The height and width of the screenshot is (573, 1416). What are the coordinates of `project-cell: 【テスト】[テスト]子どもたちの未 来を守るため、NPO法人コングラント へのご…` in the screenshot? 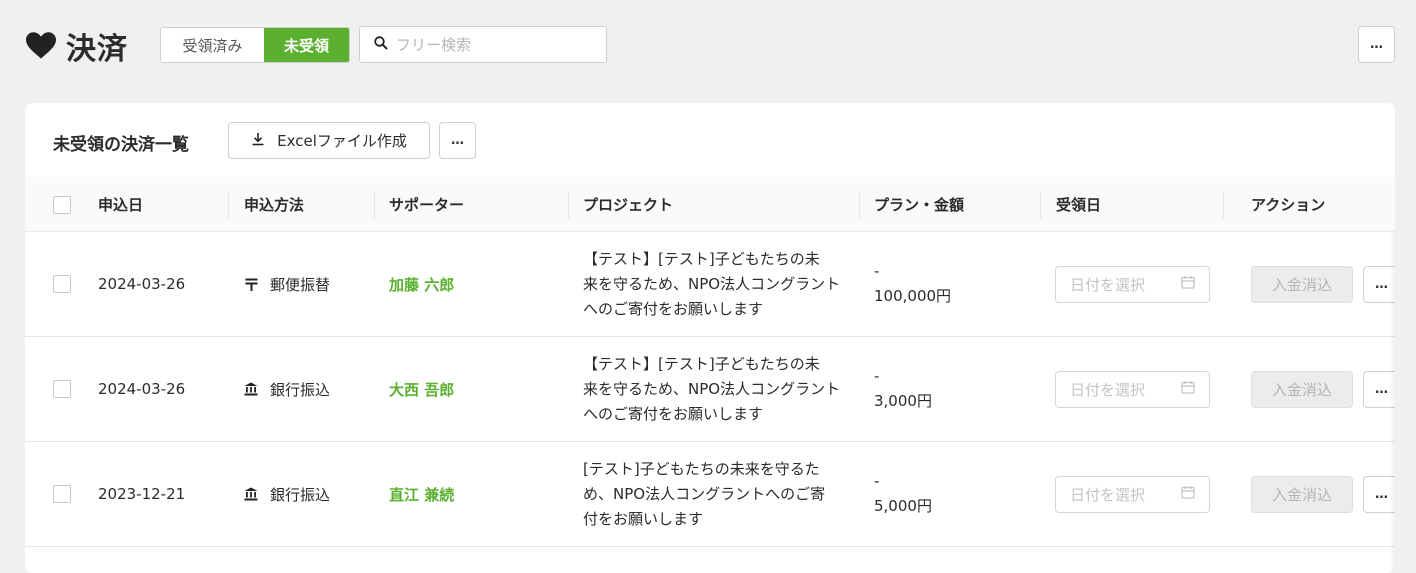 It's located at (715, 389).